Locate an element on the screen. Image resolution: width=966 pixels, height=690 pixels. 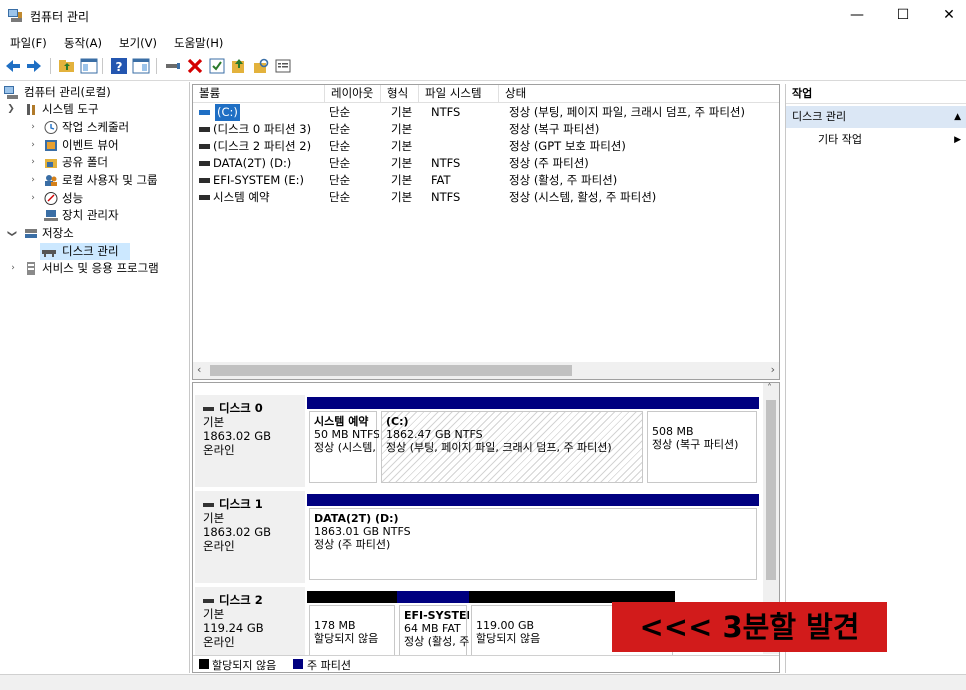
horizontal-scrollbar: ‹ › is located at coordinates (486, 370).